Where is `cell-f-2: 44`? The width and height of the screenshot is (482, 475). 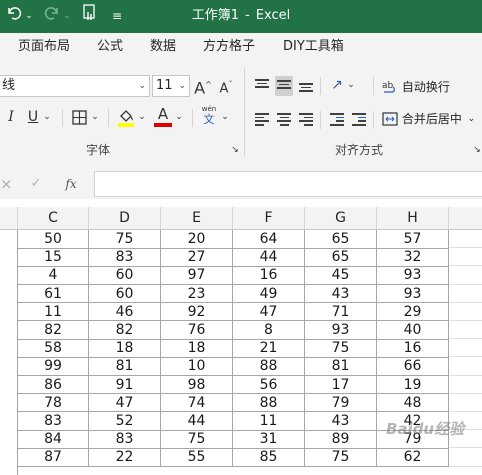
cell-f-2: 44 is located at coordinates (269, 257).